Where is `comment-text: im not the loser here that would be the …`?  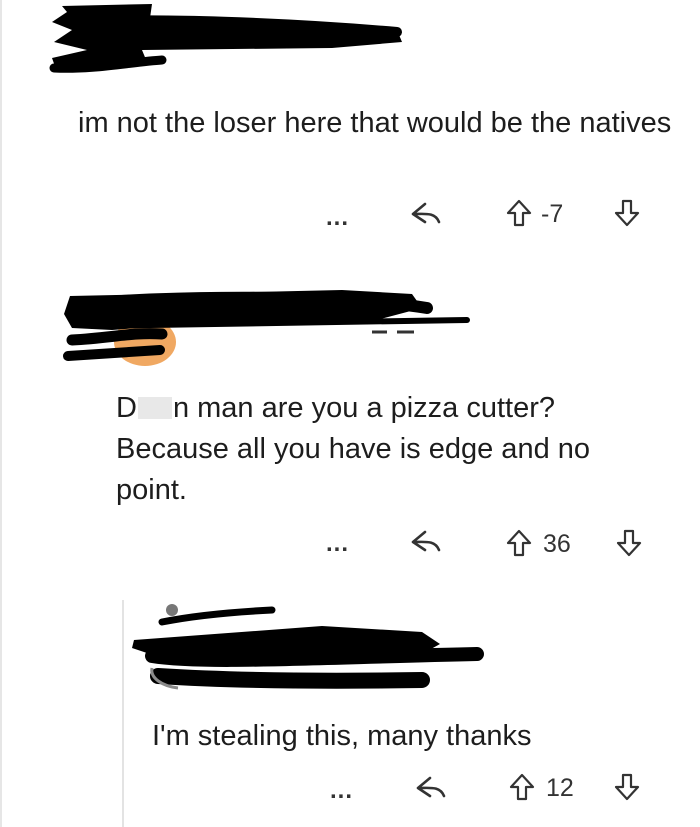
comment-text: im not the loser here that would be the … is located at coordinates (375, 123).